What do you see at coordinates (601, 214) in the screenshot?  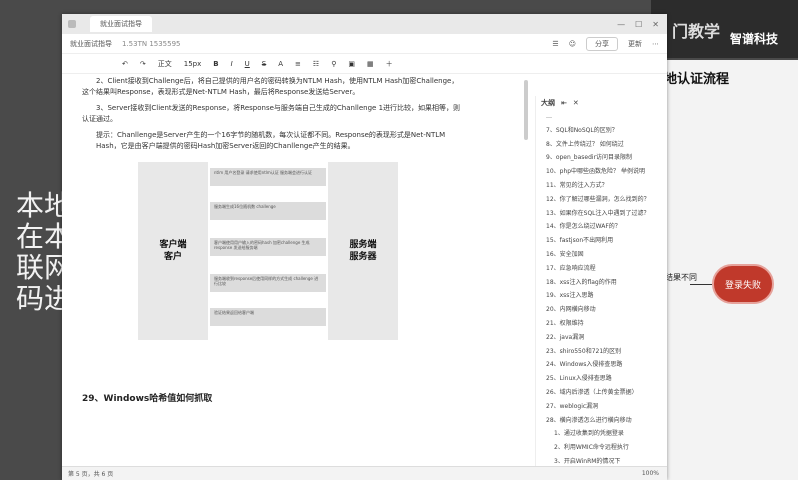 I see `outline-item: 13、如果你在SQL注入中遇到了过滤？` at bounding box center [601, 214].